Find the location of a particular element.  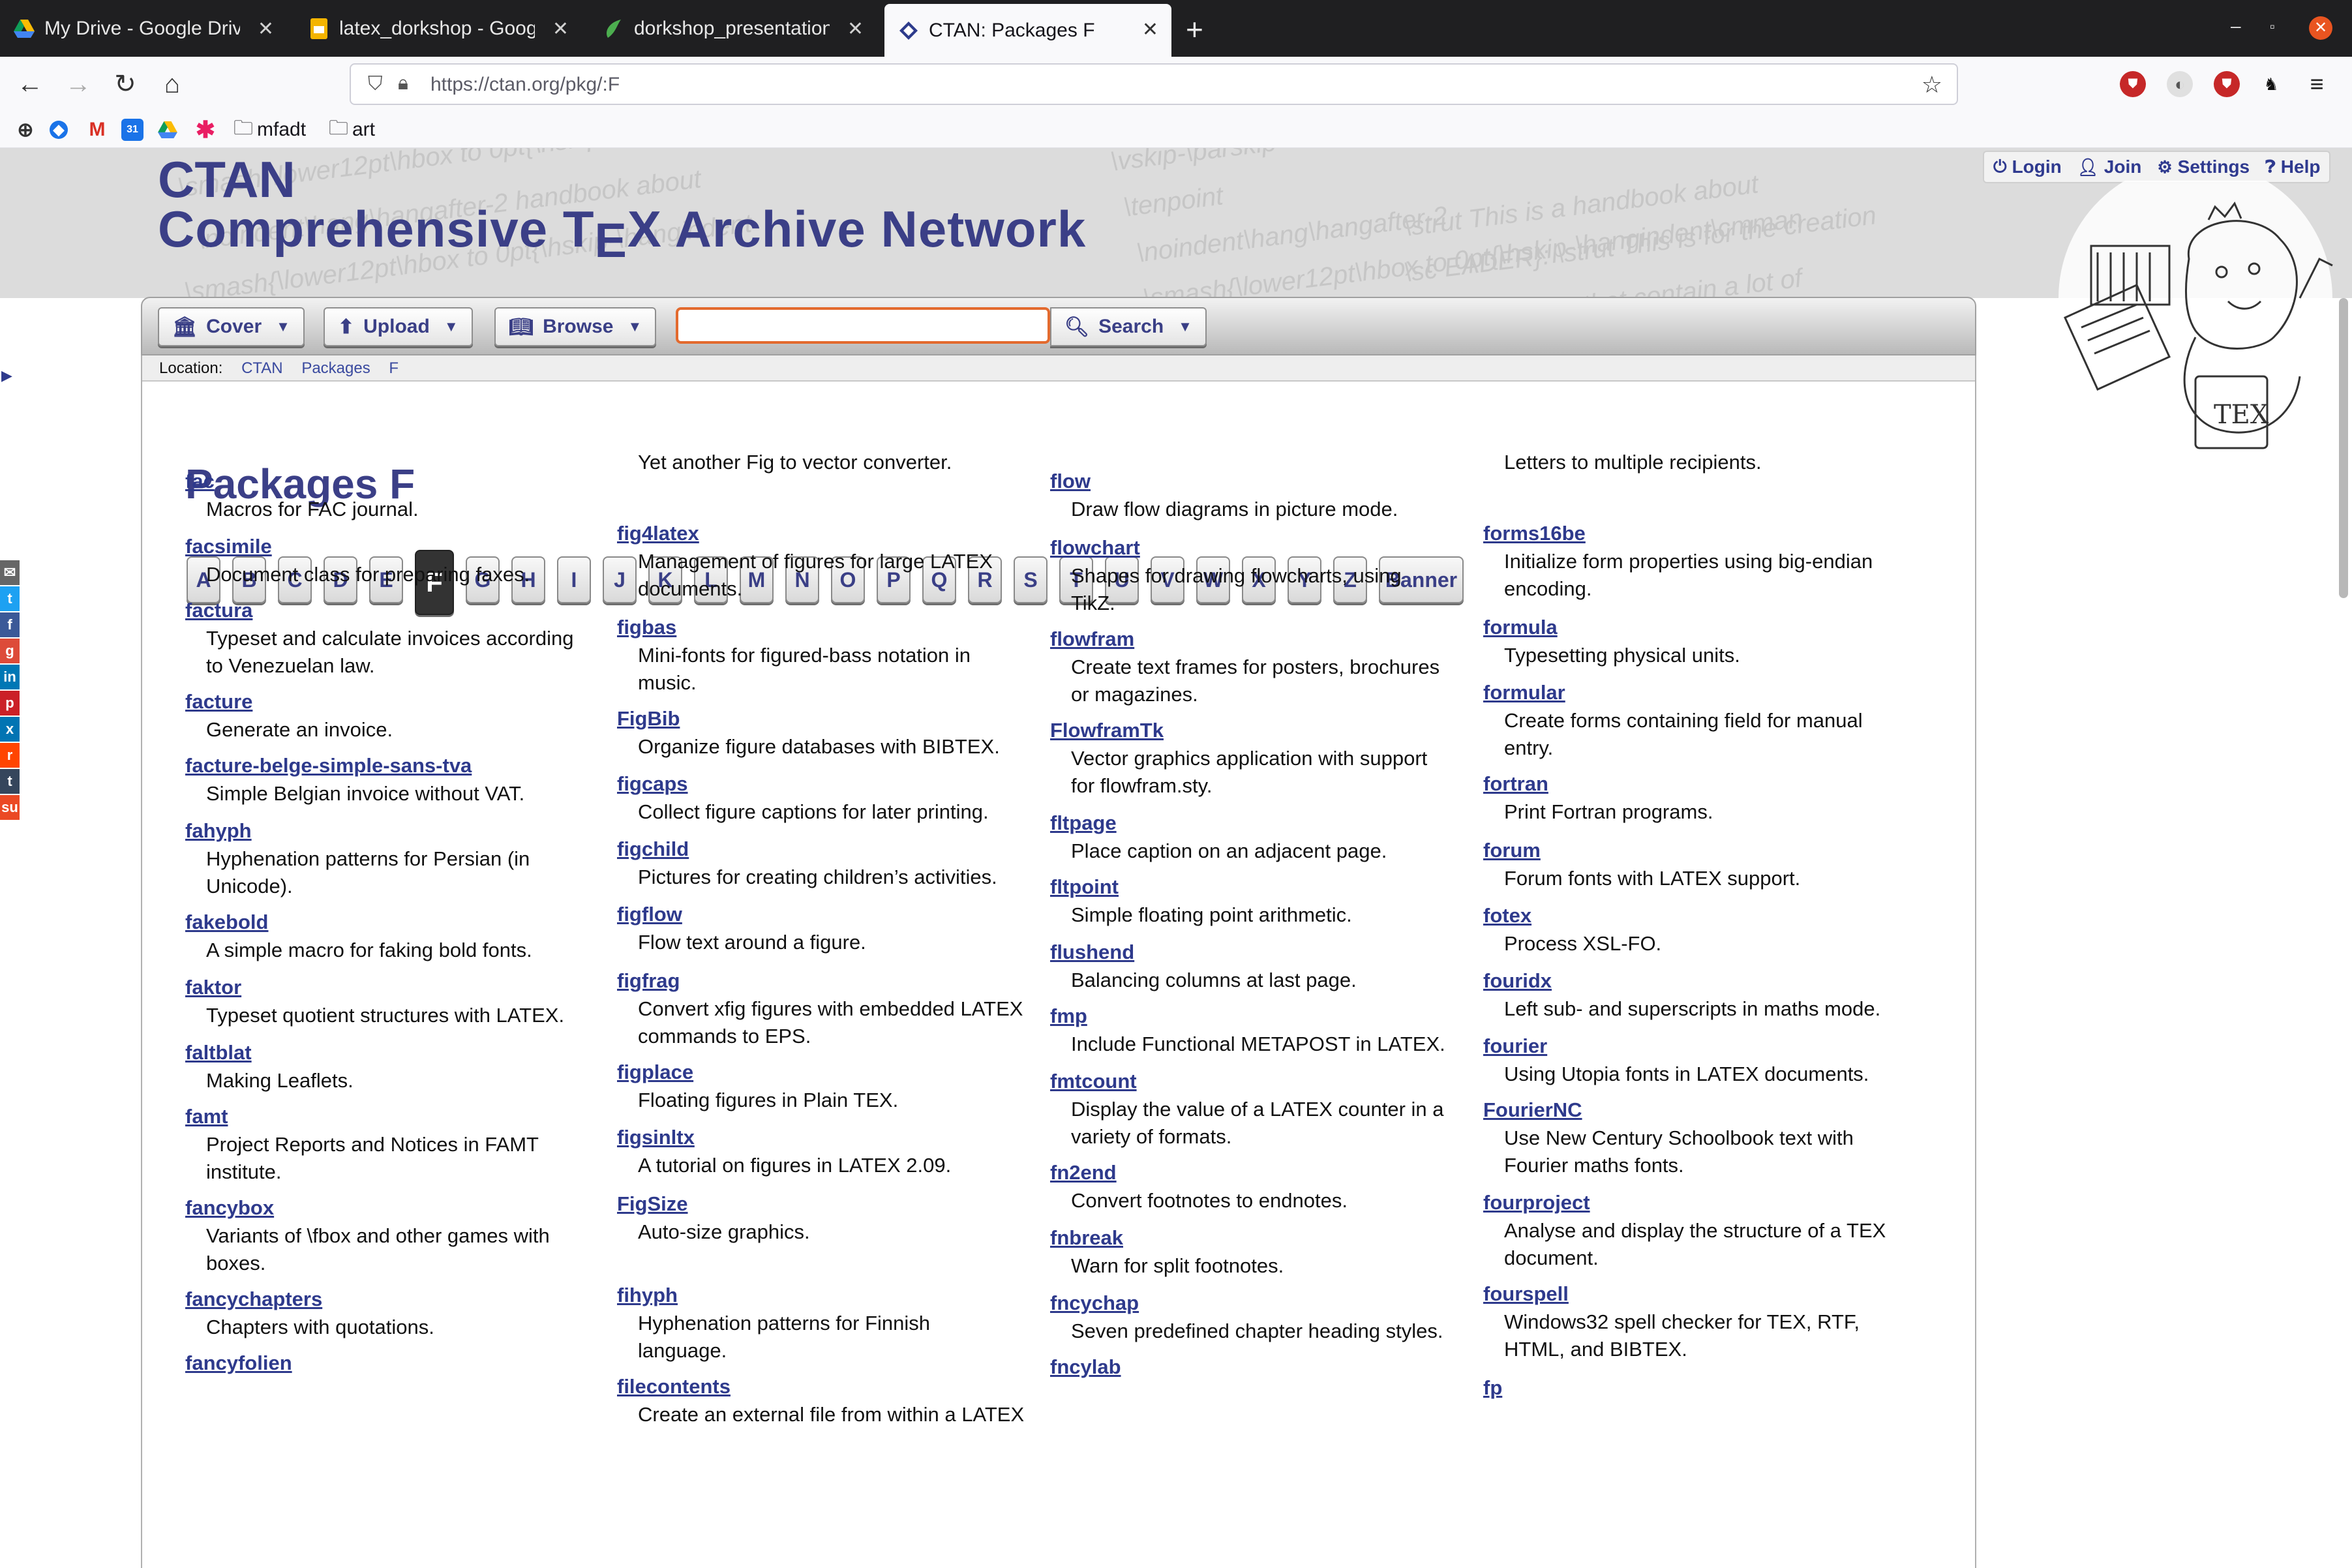

globe-icon: ⊕ is located at coordinates (25, 130).